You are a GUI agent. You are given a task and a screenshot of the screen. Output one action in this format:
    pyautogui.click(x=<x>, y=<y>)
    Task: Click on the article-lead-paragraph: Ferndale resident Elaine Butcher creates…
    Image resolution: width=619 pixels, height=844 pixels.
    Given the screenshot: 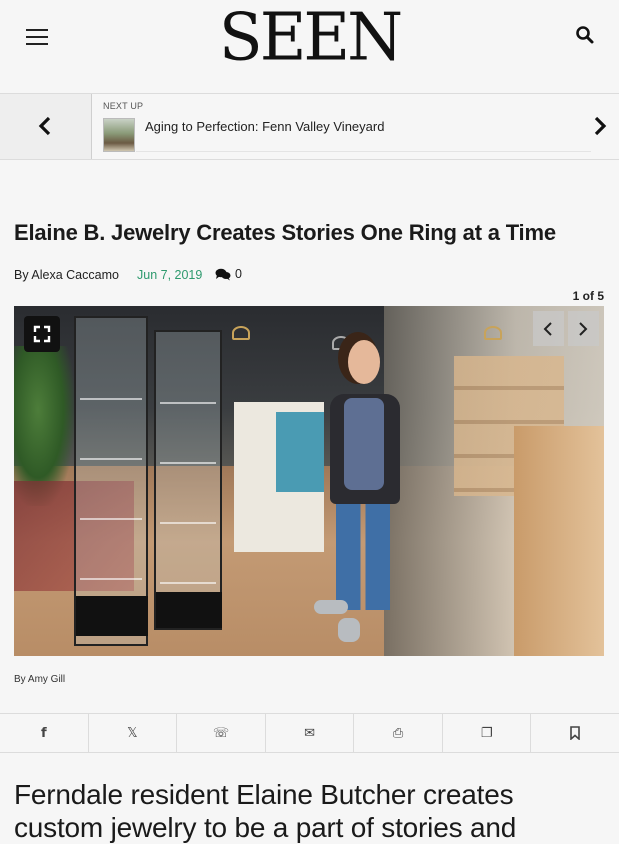 What is the action you would take?
    pyautogui.click(x=265, y=811)
    